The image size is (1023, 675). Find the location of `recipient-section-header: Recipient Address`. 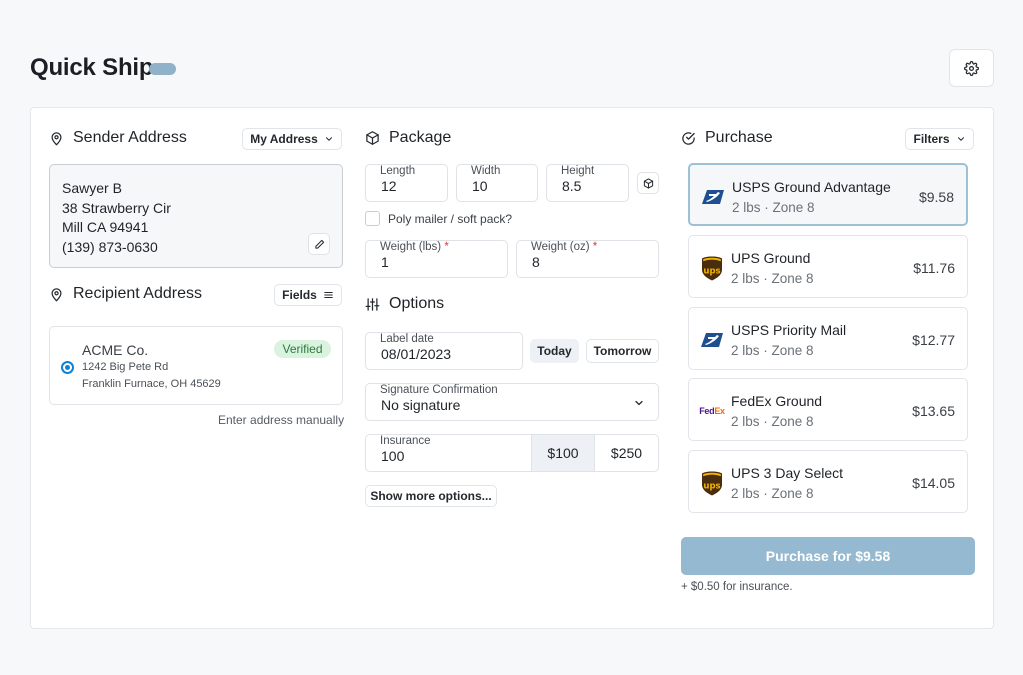

recipient-section-header: Recipient Address is located at coordinates (125, 294).